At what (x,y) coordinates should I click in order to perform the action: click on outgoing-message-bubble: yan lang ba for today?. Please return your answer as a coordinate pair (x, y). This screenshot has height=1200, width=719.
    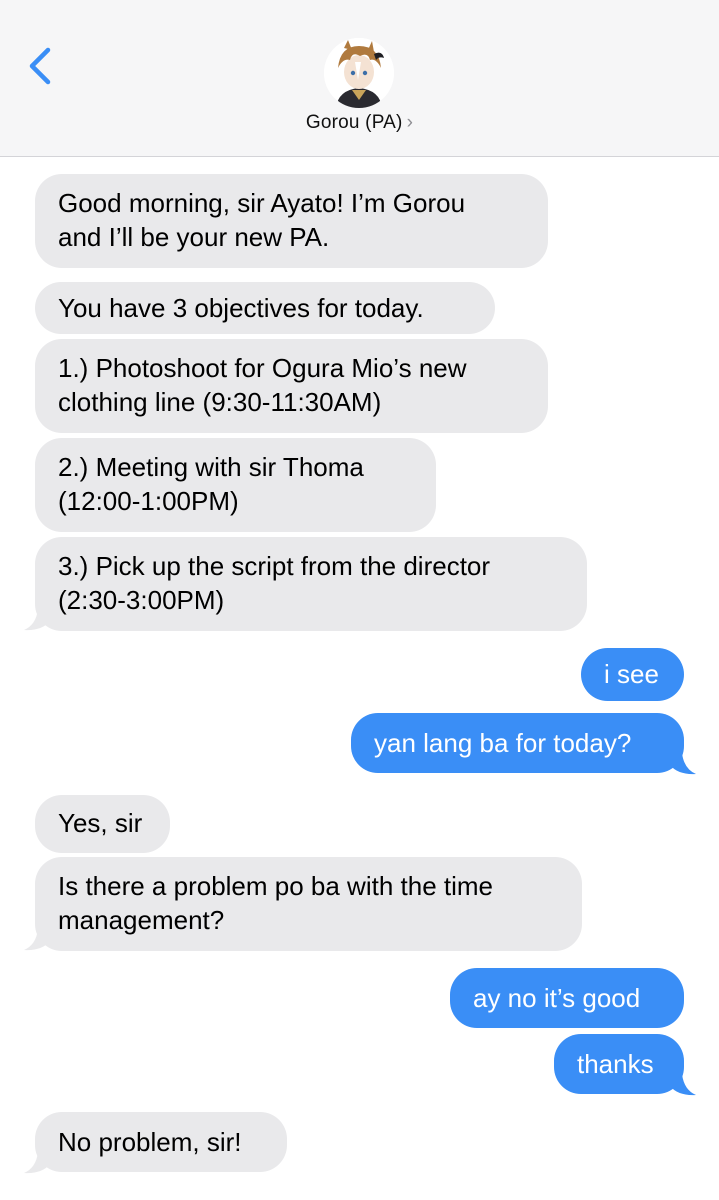
    Looking at the image, I should click on (517, 743).